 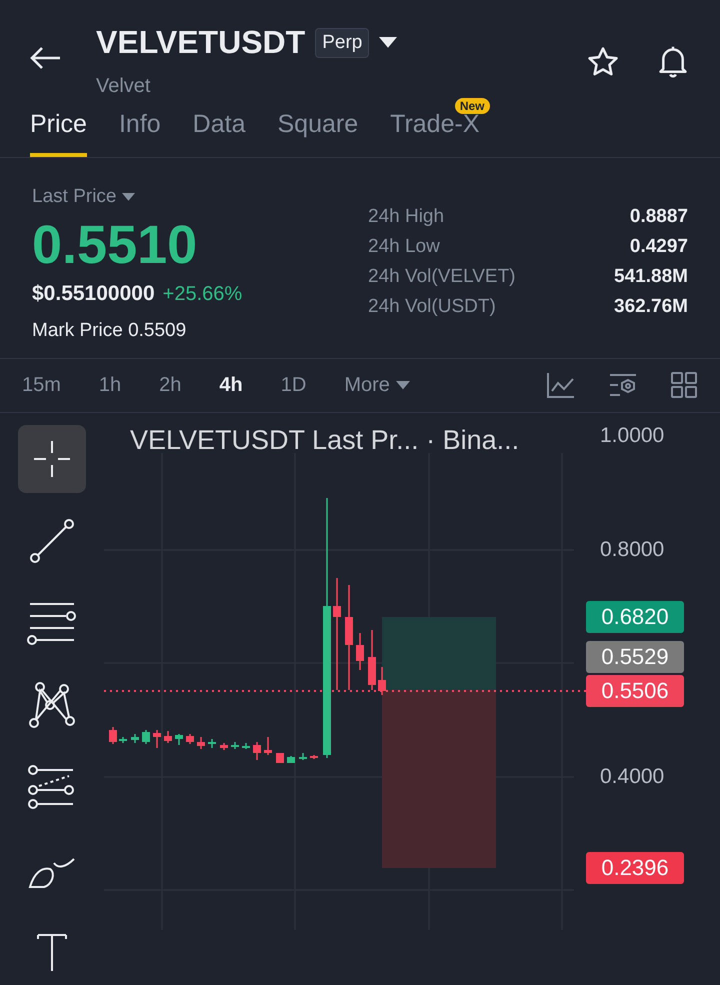 I want to click on price-tag: 0.6820, so click(x=635, y=617).